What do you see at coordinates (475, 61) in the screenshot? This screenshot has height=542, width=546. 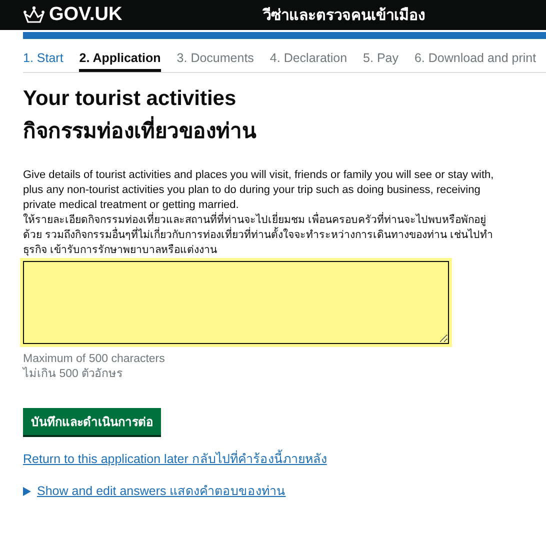 I see `progress-step: 6. Download and print` at bounding box center [475, 61].